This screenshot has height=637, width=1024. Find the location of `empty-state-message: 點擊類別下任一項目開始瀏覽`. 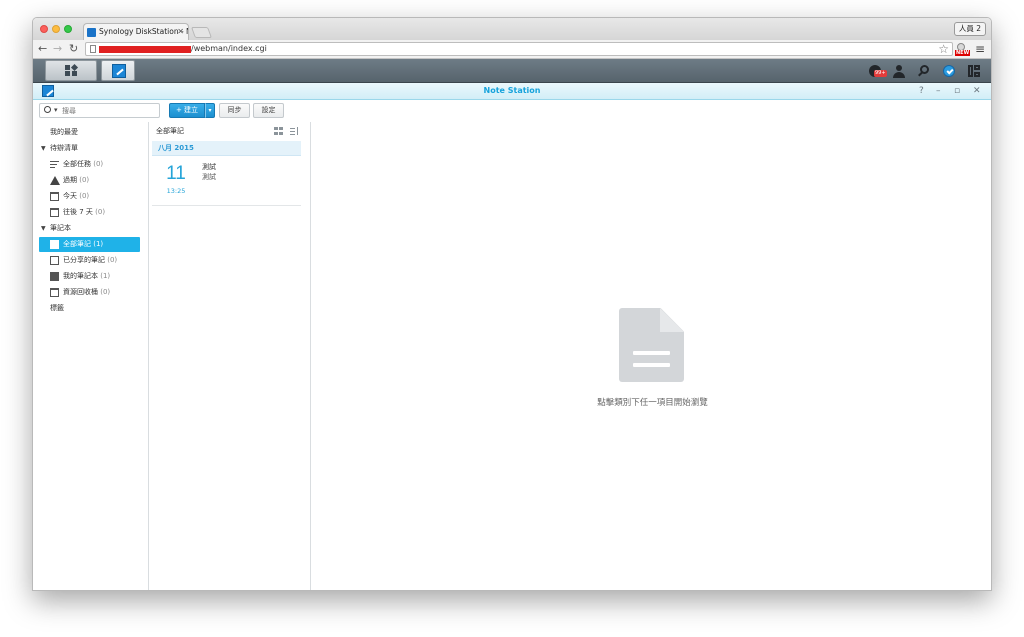

empty-state-message: 點擊類別下任一項目開始瀏覽 is located at coordinates (652, 403).